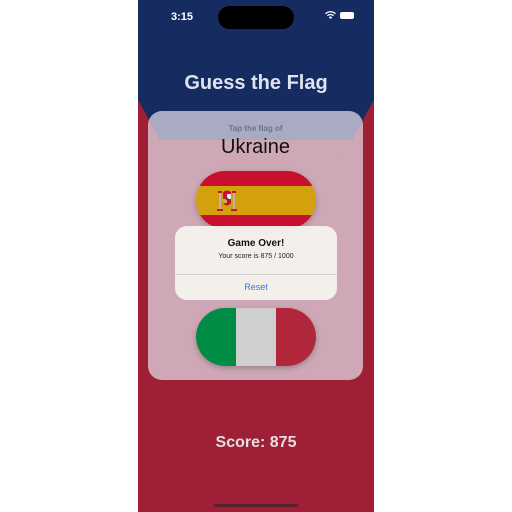  Describe the element at coordinates (256, 243) in the screenshot. I see `alert-title: Game Over!` at that location.